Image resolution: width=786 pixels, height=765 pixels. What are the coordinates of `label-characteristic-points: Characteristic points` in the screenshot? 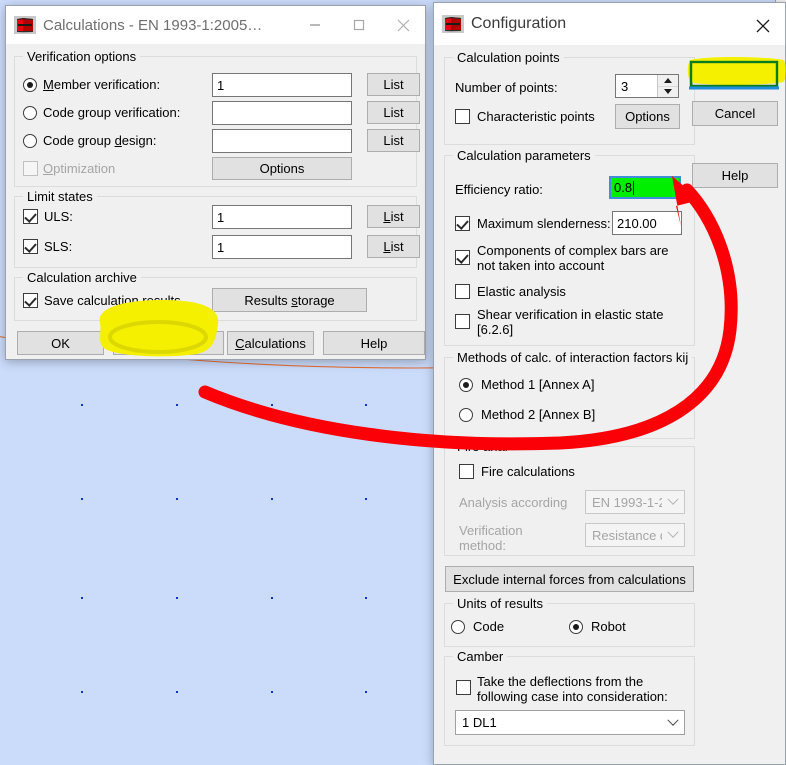 It's located at (536, 116).